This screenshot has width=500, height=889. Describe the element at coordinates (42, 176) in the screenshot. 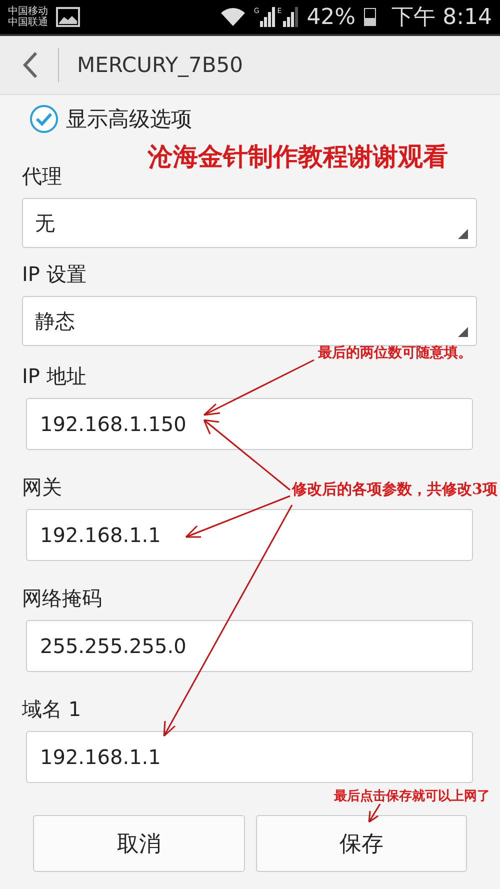

I see `field-label: 代理` at that location.